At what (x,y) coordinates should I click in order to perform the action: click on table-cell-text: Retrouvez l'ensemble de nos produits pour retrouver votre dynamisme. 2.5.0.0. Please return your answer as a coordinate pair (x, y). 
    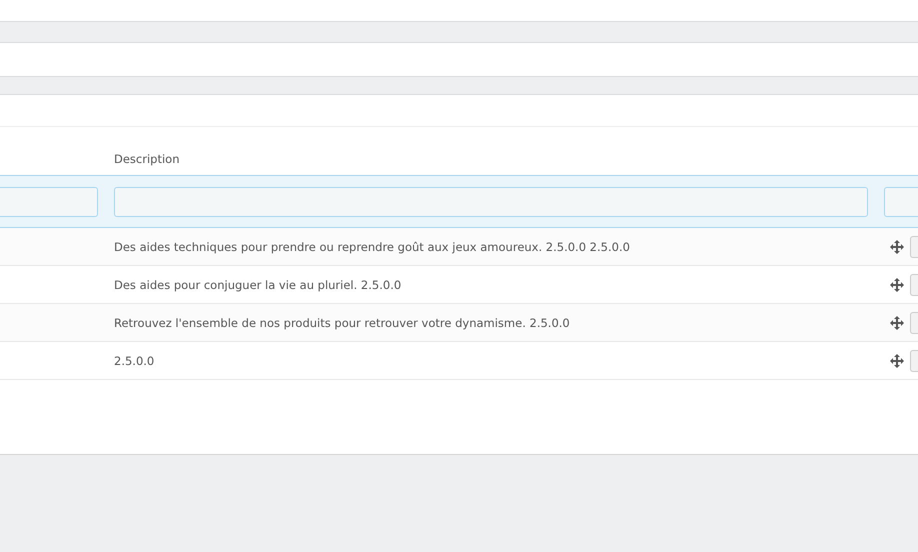
    Looking at the image, I should click on (342, 323).